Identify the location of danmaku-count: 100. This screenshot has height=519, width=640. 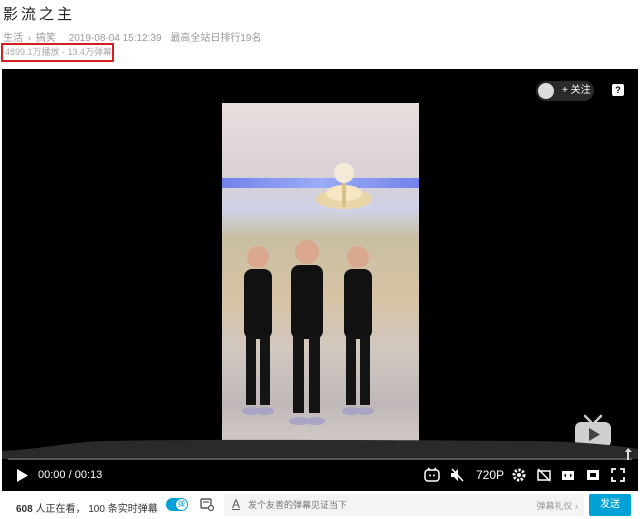
(96, 509).